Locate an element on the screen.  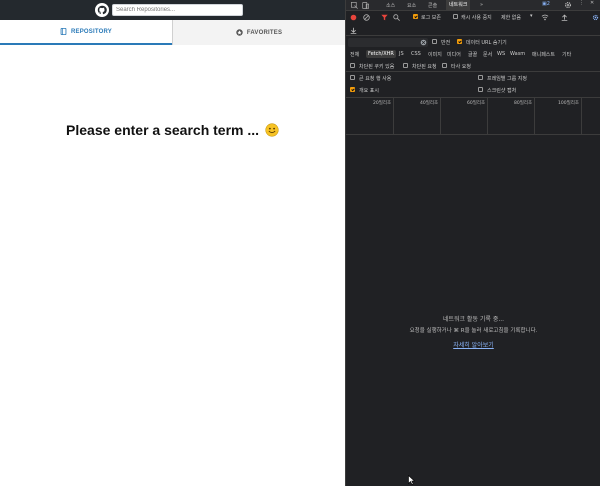
overview-checkbox is located at coordinates (352, 90).